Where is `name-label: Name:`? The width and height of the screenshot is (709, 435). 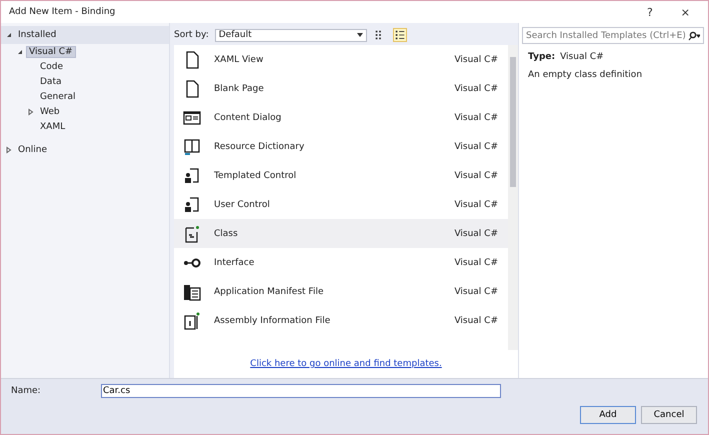
name-label: Name: is located at coordinates (26, 391).